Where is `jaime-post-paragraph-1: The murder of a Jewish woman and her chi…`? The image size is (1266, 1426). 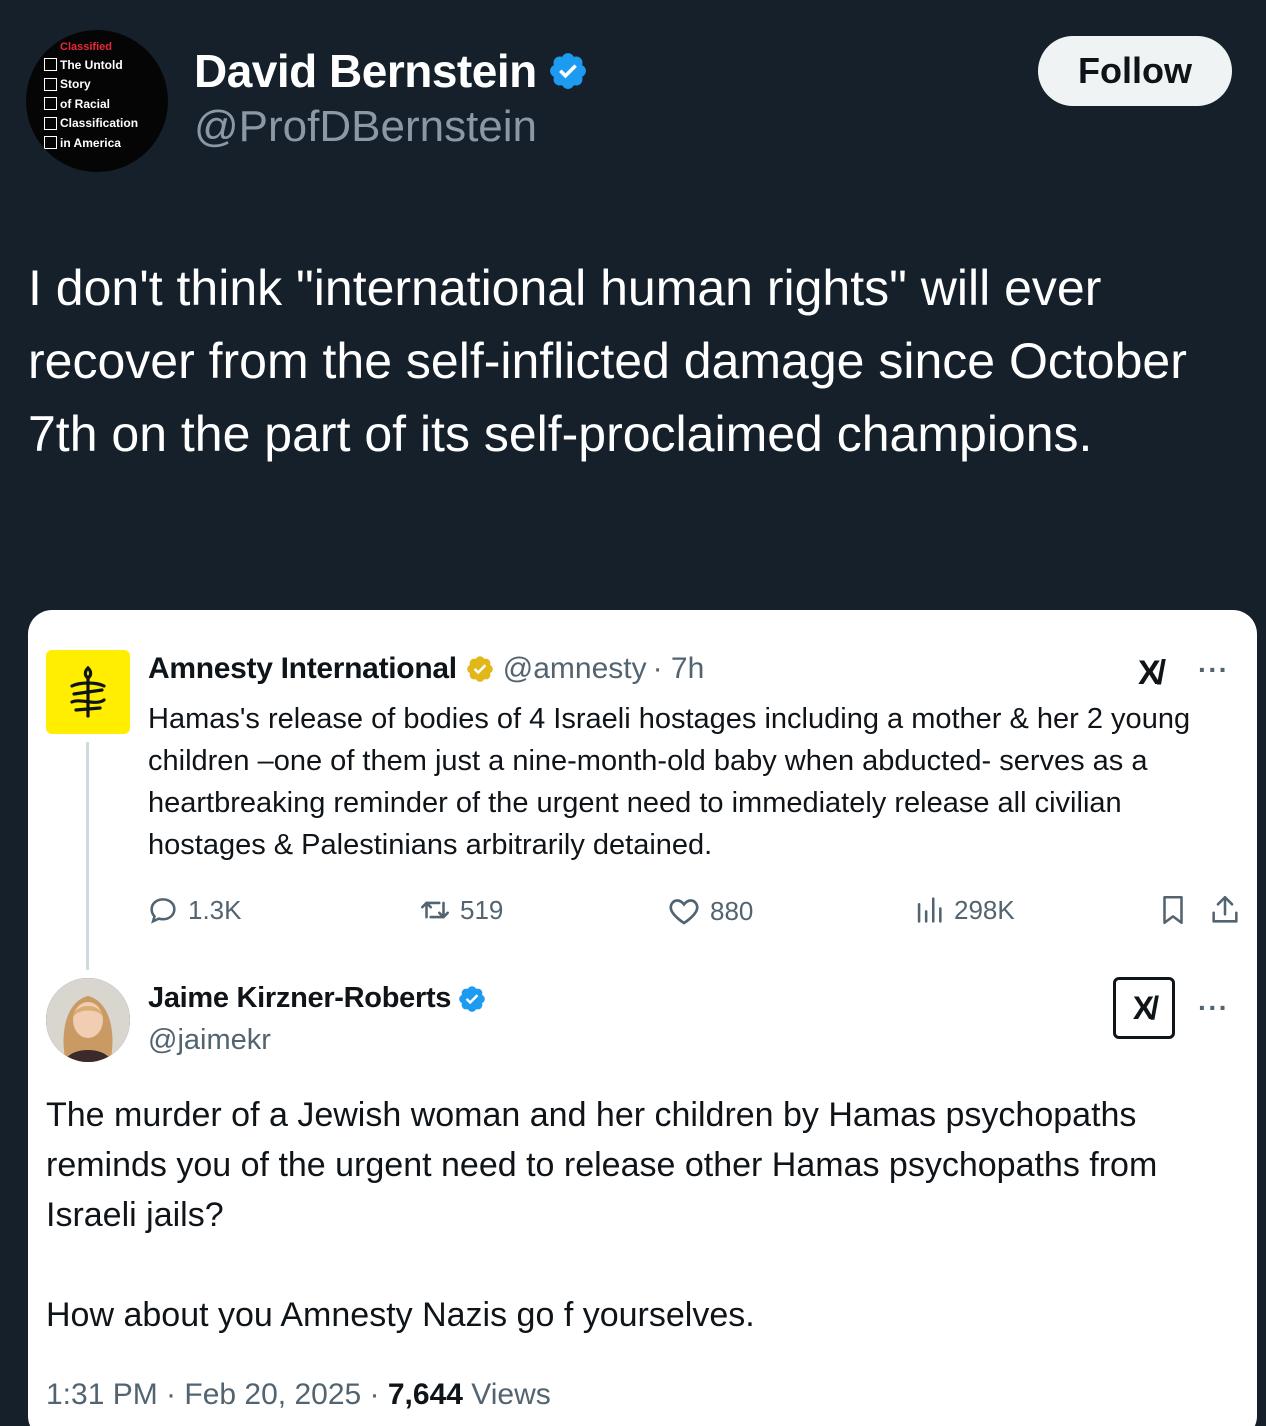 jaime-post-paragraph-1: The murder of a Jewish woman and her chi… is located at coordinates (602, 1165).